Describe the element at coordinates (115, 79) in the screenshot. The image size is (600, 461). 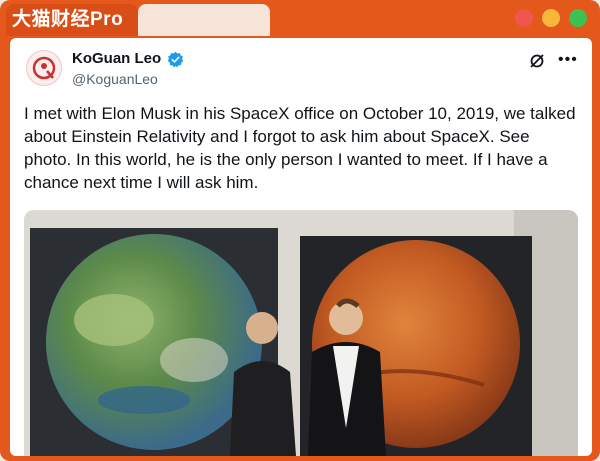
I see `author-handle: @KoguanLeo` at that location.